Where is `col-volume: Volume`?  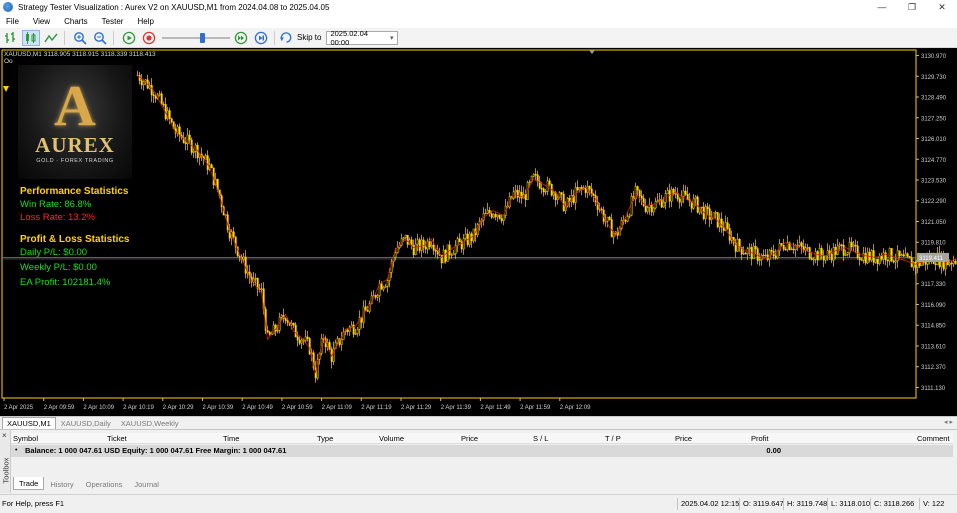
col-volume: Volume is located at coordinates (391, 438).